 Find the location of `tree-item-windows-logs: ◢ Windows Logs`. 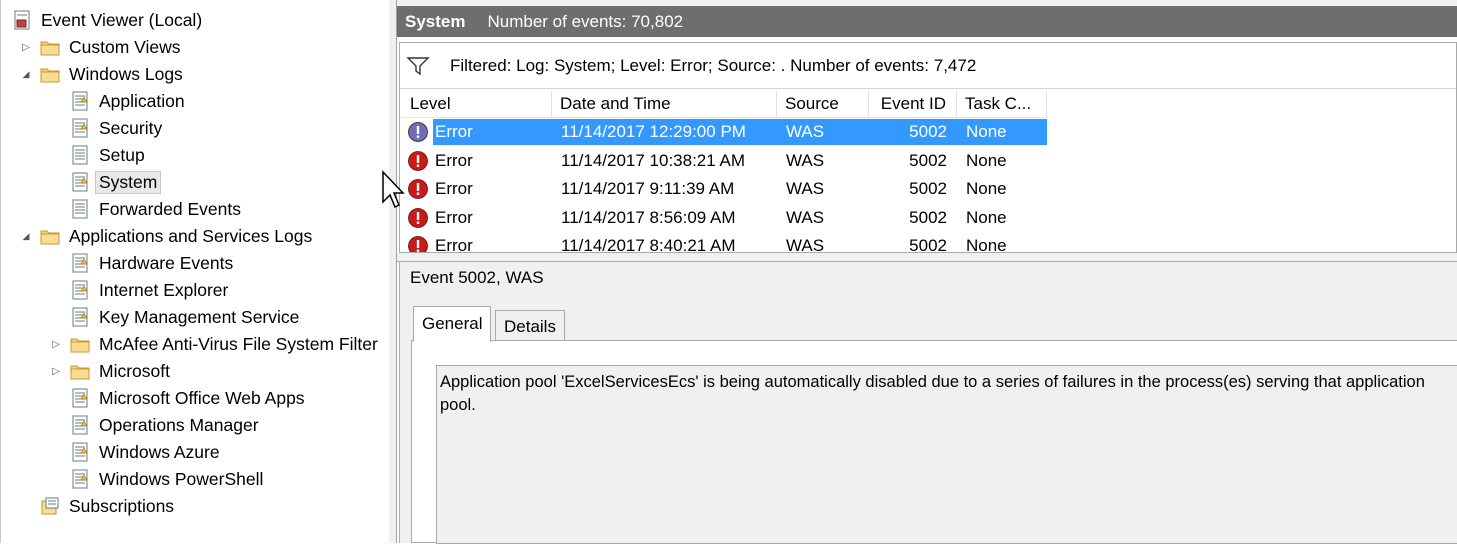

tree-item-windows-logs: ◢ Windows Logs is located at coordinates (101, 74).